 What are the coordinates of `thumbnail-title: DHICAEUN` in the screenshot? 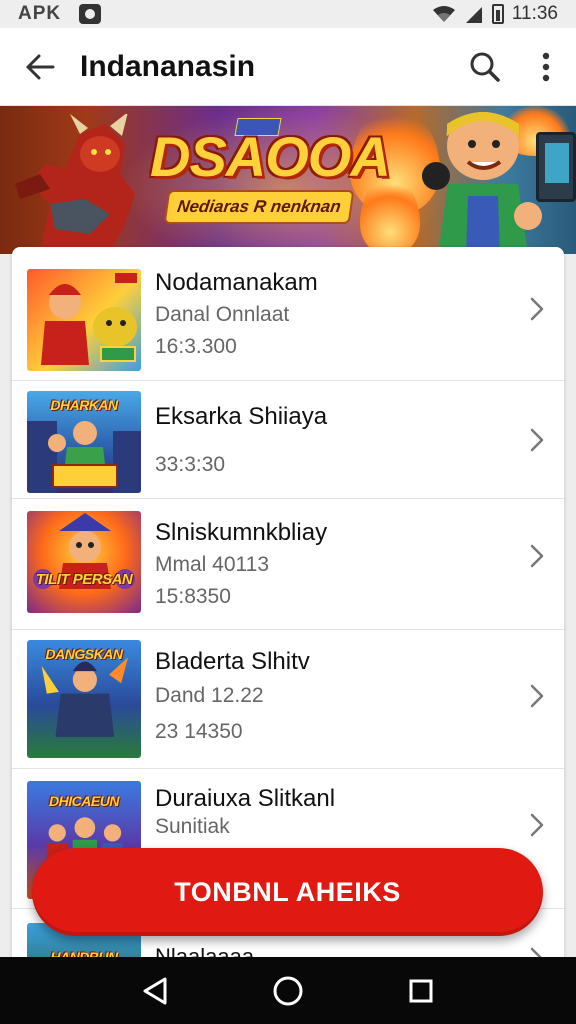 It's located at (84, 801).